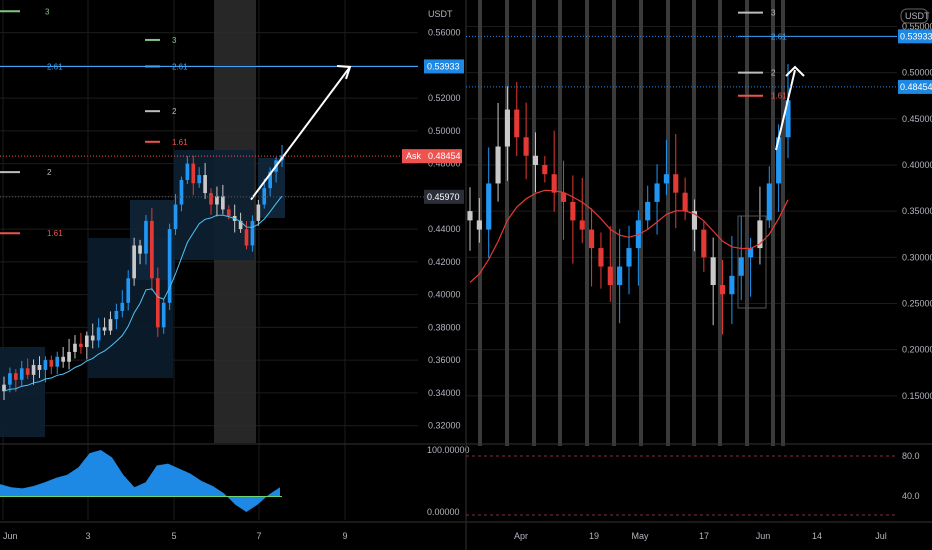 This screenshot has height=550, width=932. I want to click on y-tick-label: 0.36000, so click(444, 360).